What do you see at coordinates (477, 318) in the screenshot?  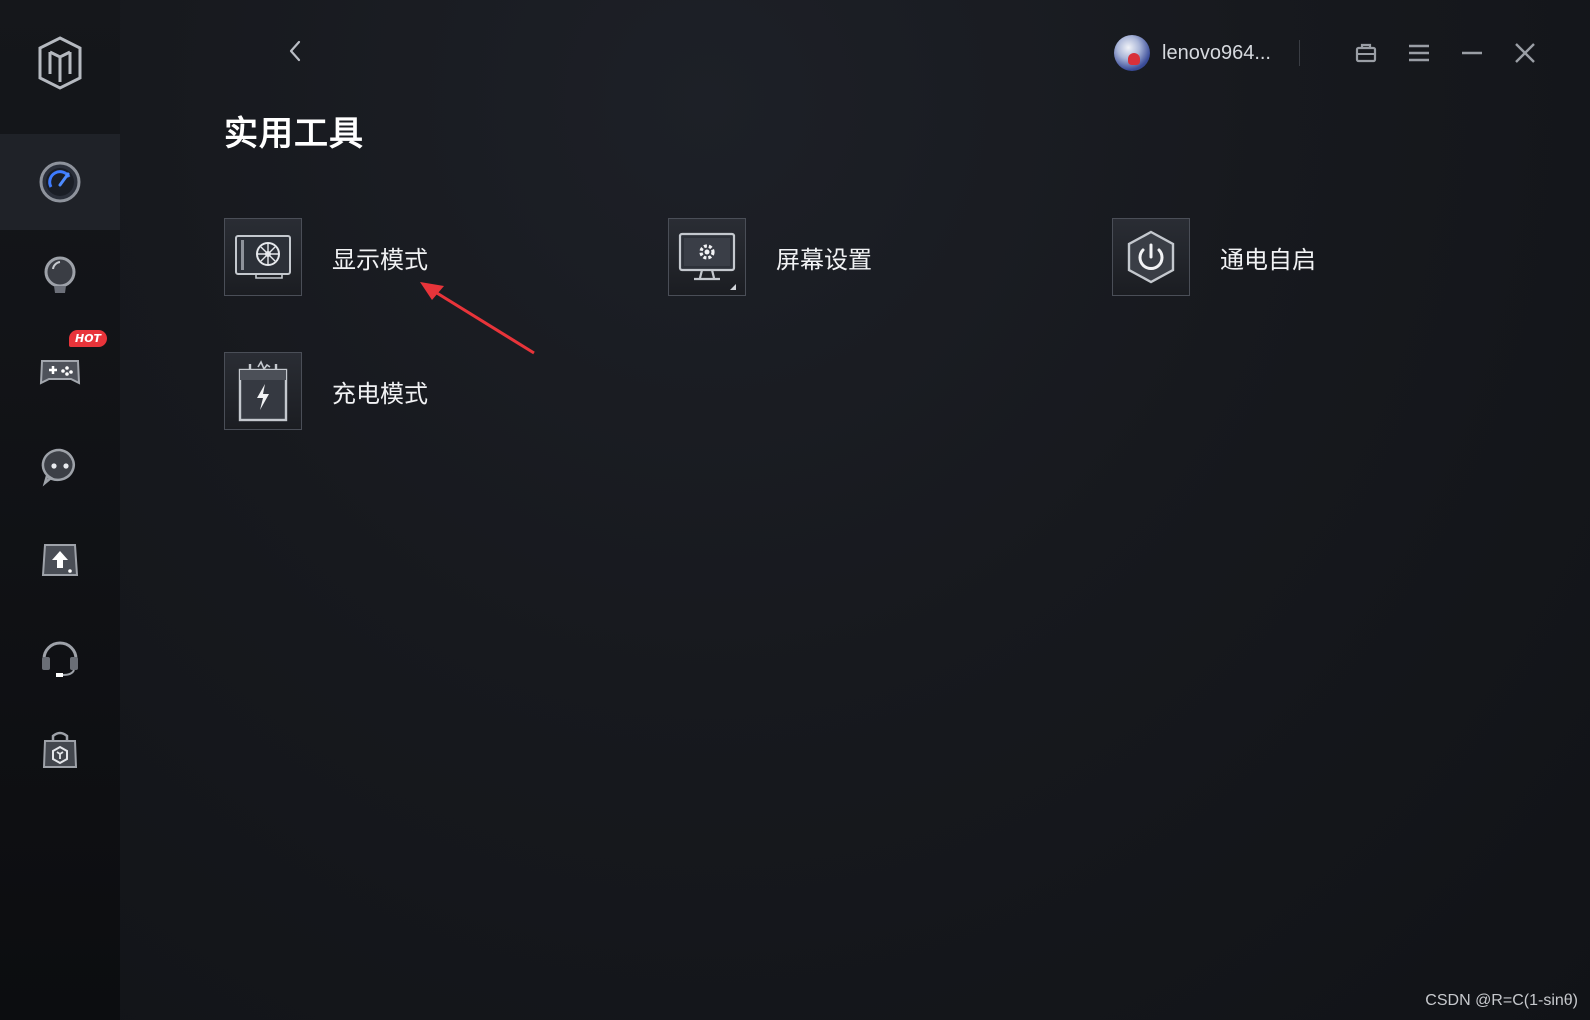 I see `annotation-arrow-icon` at bounding box center [477, 318].